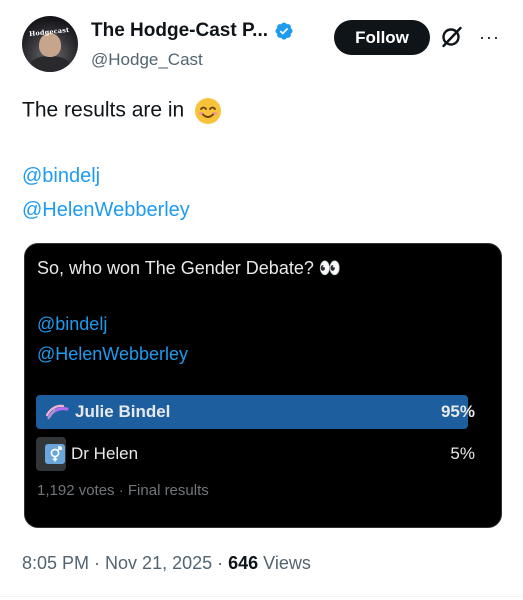 Image resolution: width=523 pixels, height=600 pixels. I want to click on poll-option-1: Julie Bindel, so click(107, 412).